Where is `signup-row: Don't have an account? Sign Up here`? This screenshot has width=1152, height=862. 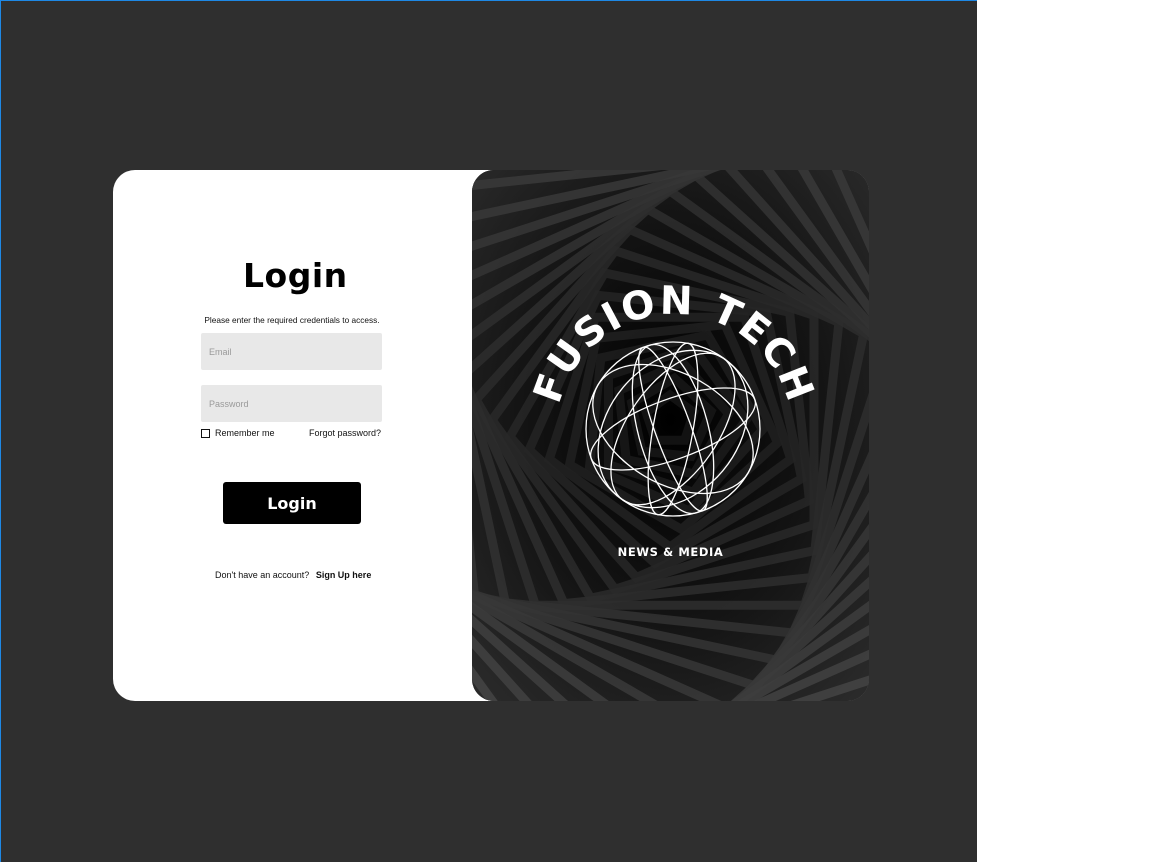
signup-row: Don't have an account? Sign Up here is located at coordinates (293, 575).